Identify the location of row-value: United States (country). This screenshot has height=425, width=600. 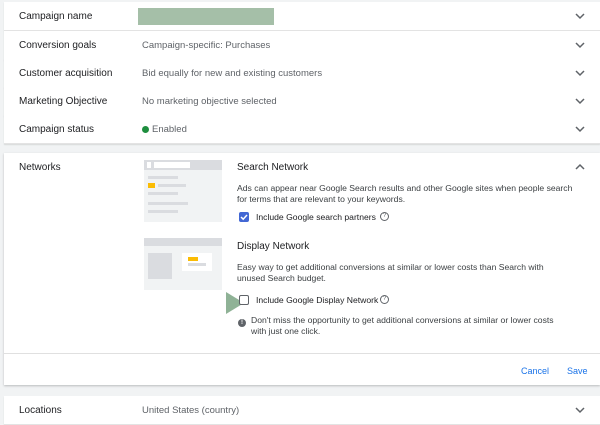
(191, 410).